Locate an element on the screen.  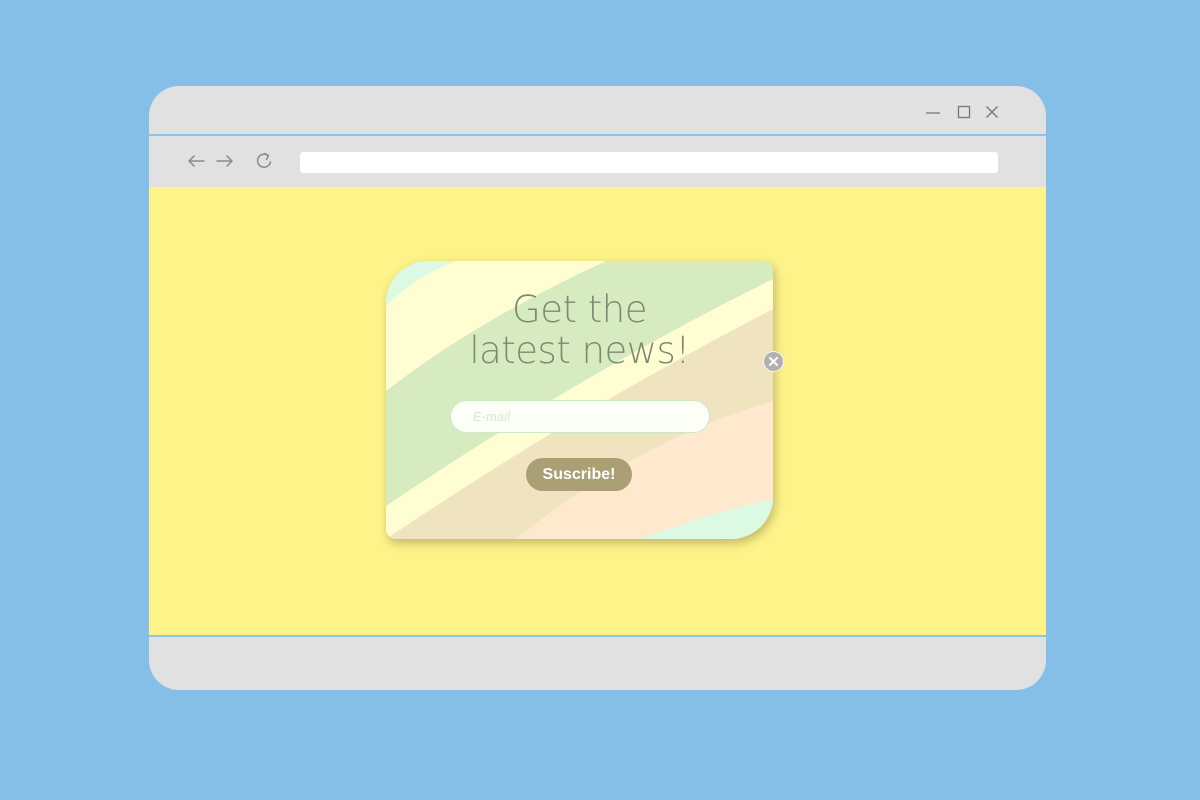
address-bar is located at coordinates (649, 162).